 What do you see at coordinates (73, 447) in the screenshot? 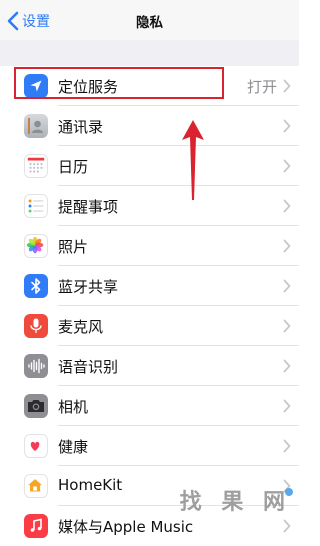
I see `row-label: 健康` at bounding box center [73, 447].